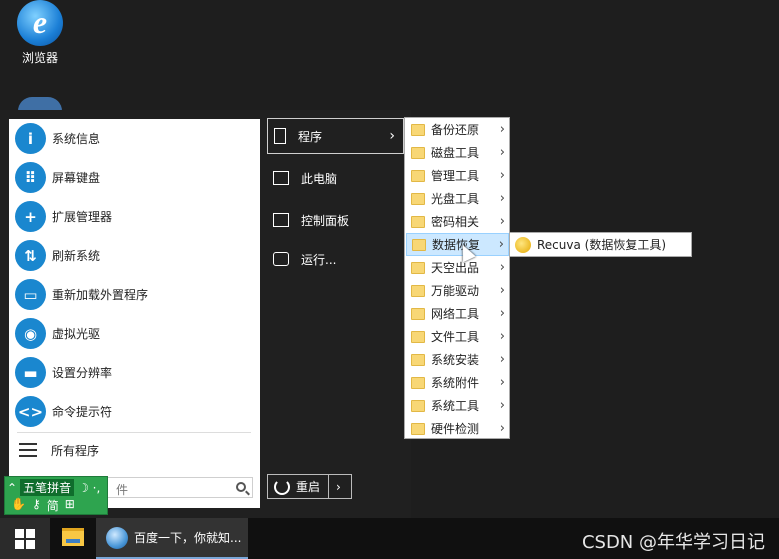 The image size is (779, 559). Describe the element at coordinates (134, 450) in the screenshot. I see `all-programs-button: 所有程序` at that location.